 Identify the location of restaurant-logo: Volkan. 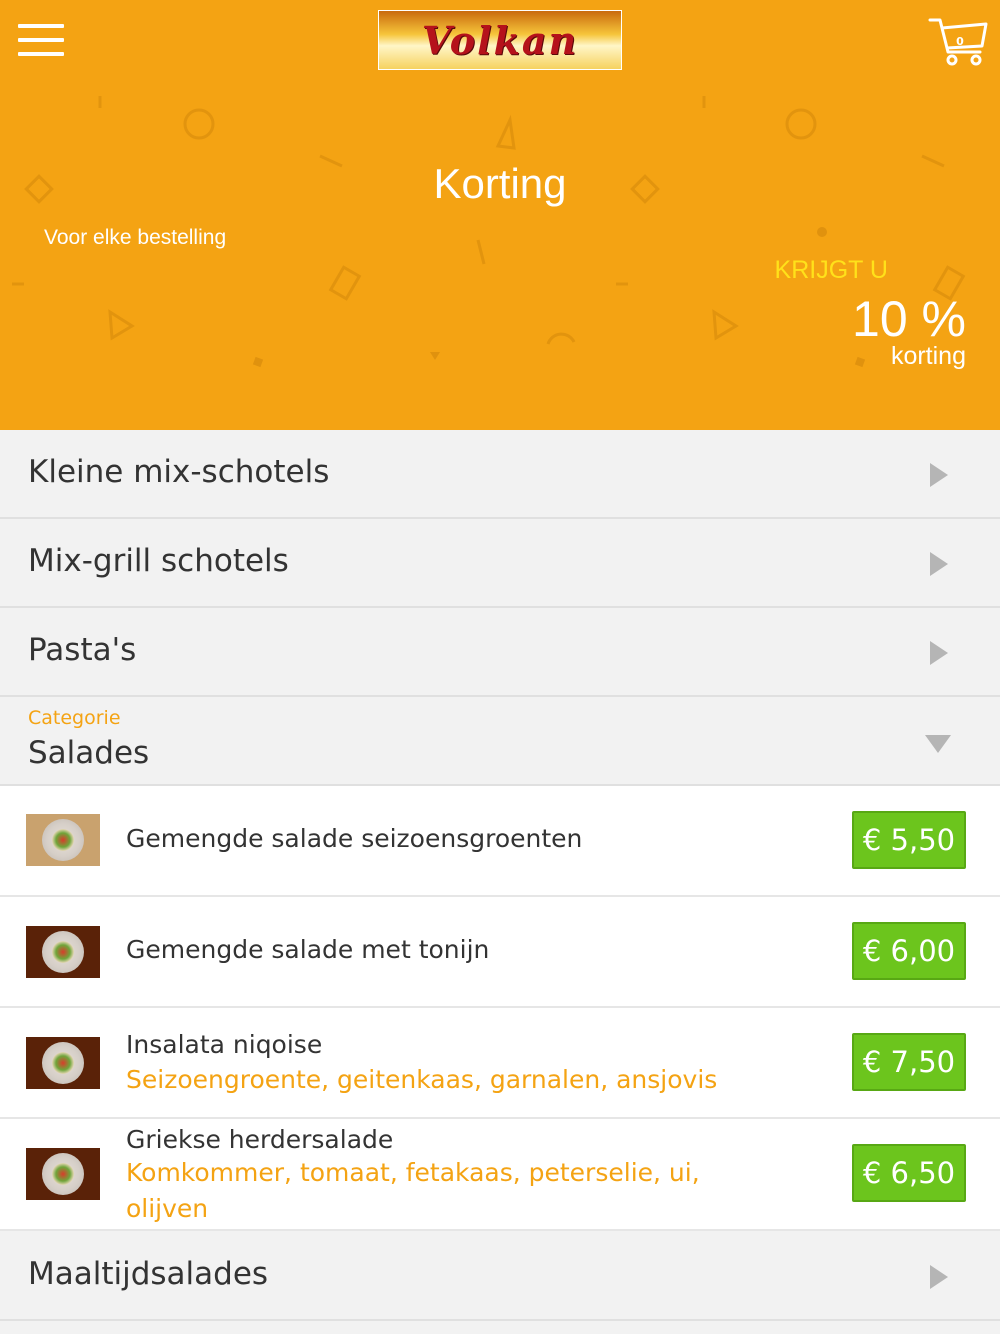
(500, 40).